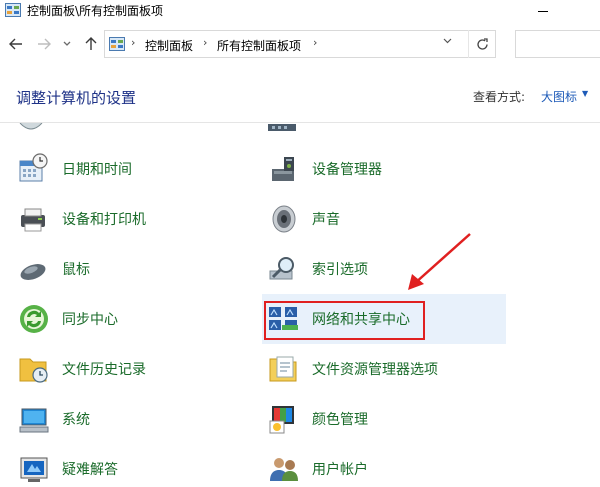 This screenshot has width=600, height=487. I want to click on list-item-file-history: 文件历史记录, so click(128, 369).